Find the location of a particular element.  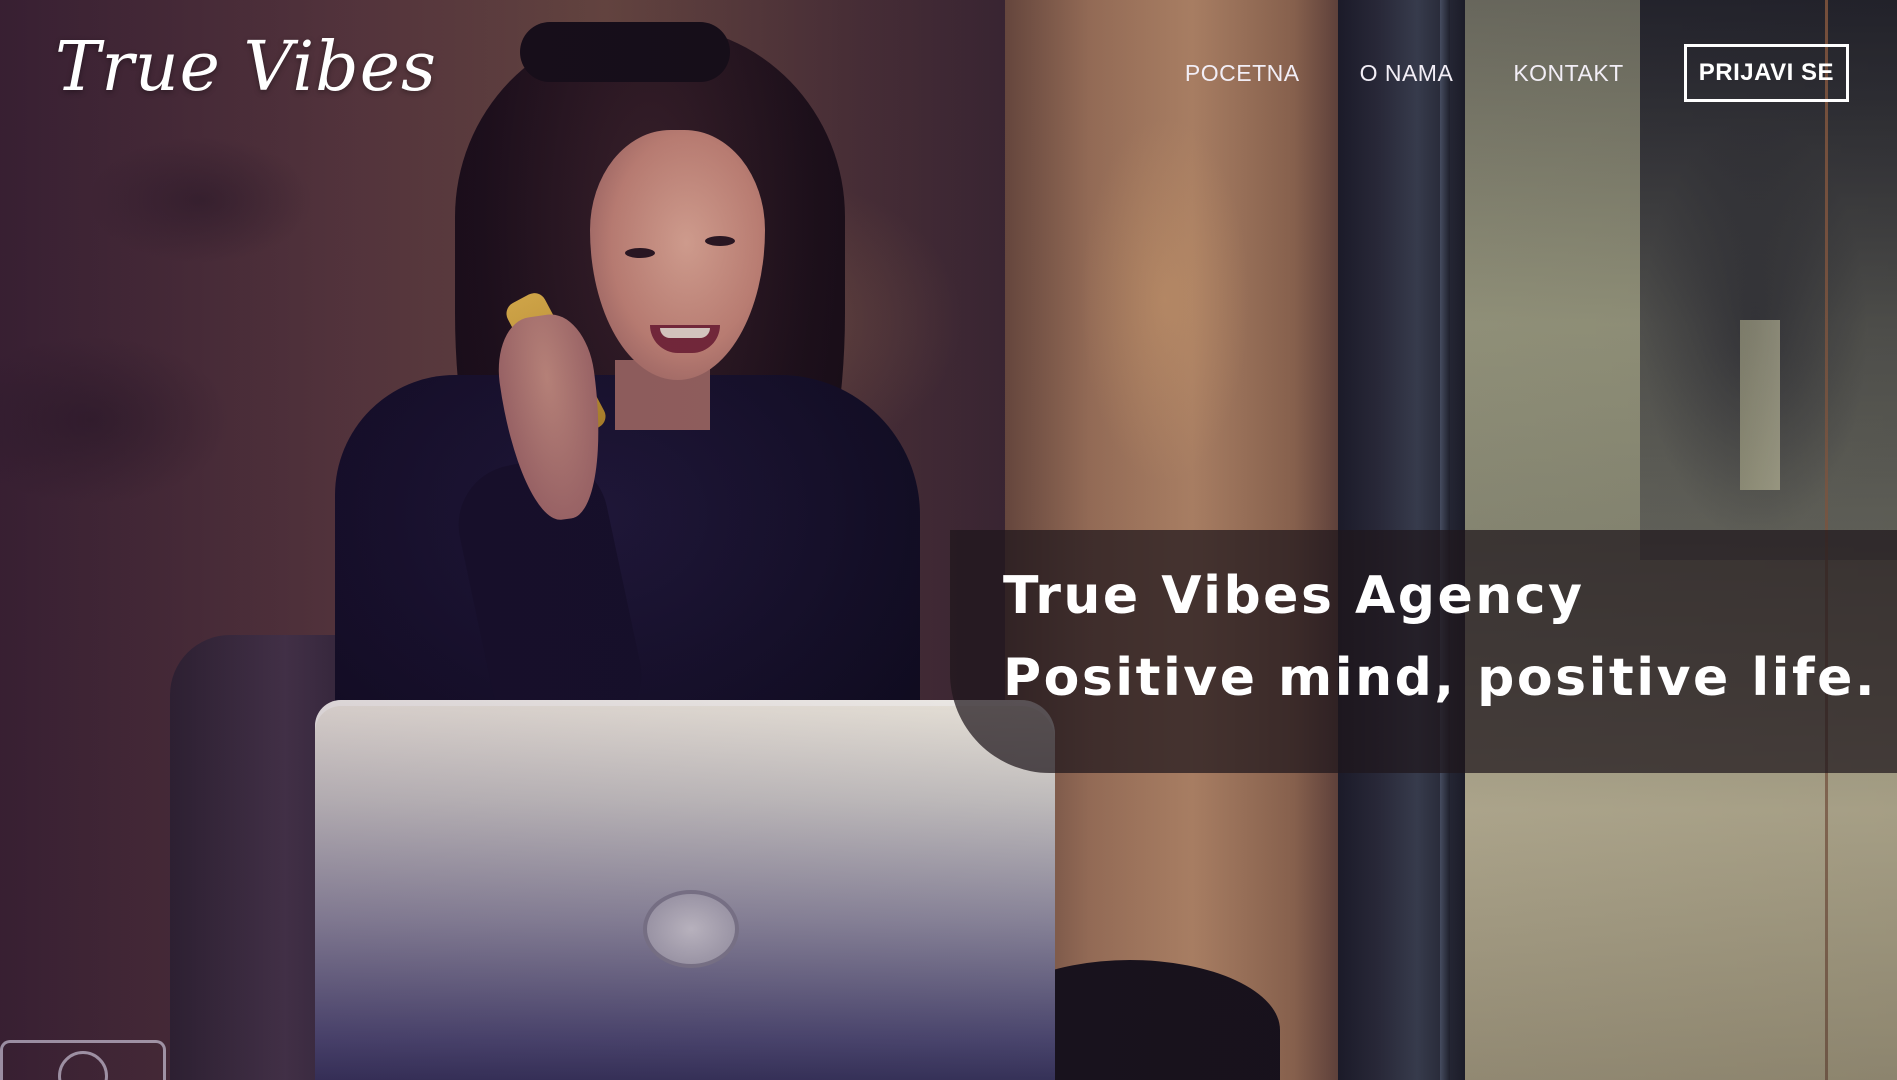

login-button: PRIJAVI SE is located at coordinates (1766, 73).